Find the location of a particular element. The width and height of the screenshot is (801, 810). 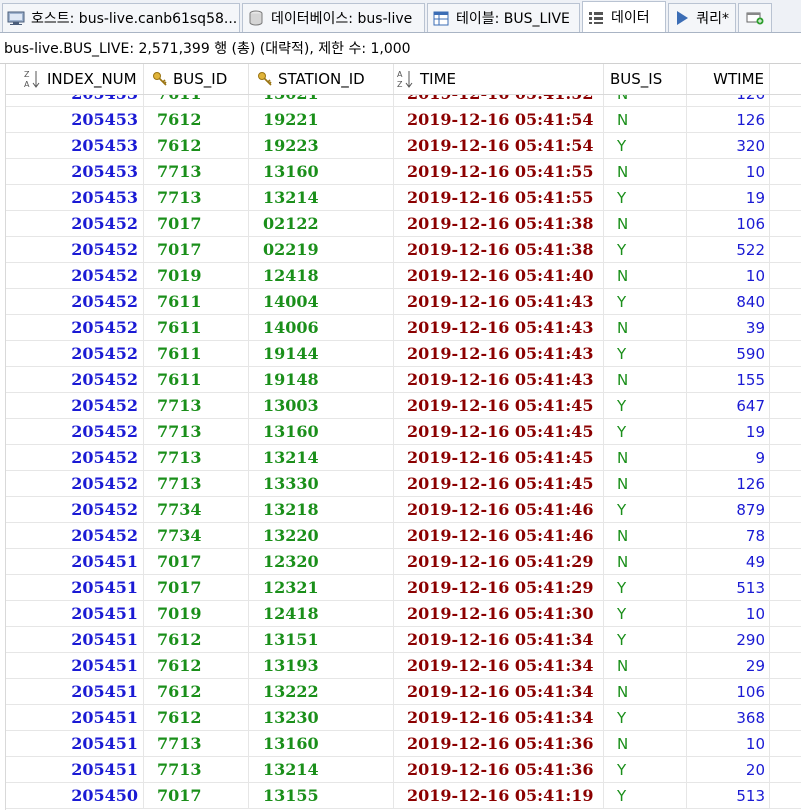

cell-bus-id: 7734 is located at coordinates (196, 536).